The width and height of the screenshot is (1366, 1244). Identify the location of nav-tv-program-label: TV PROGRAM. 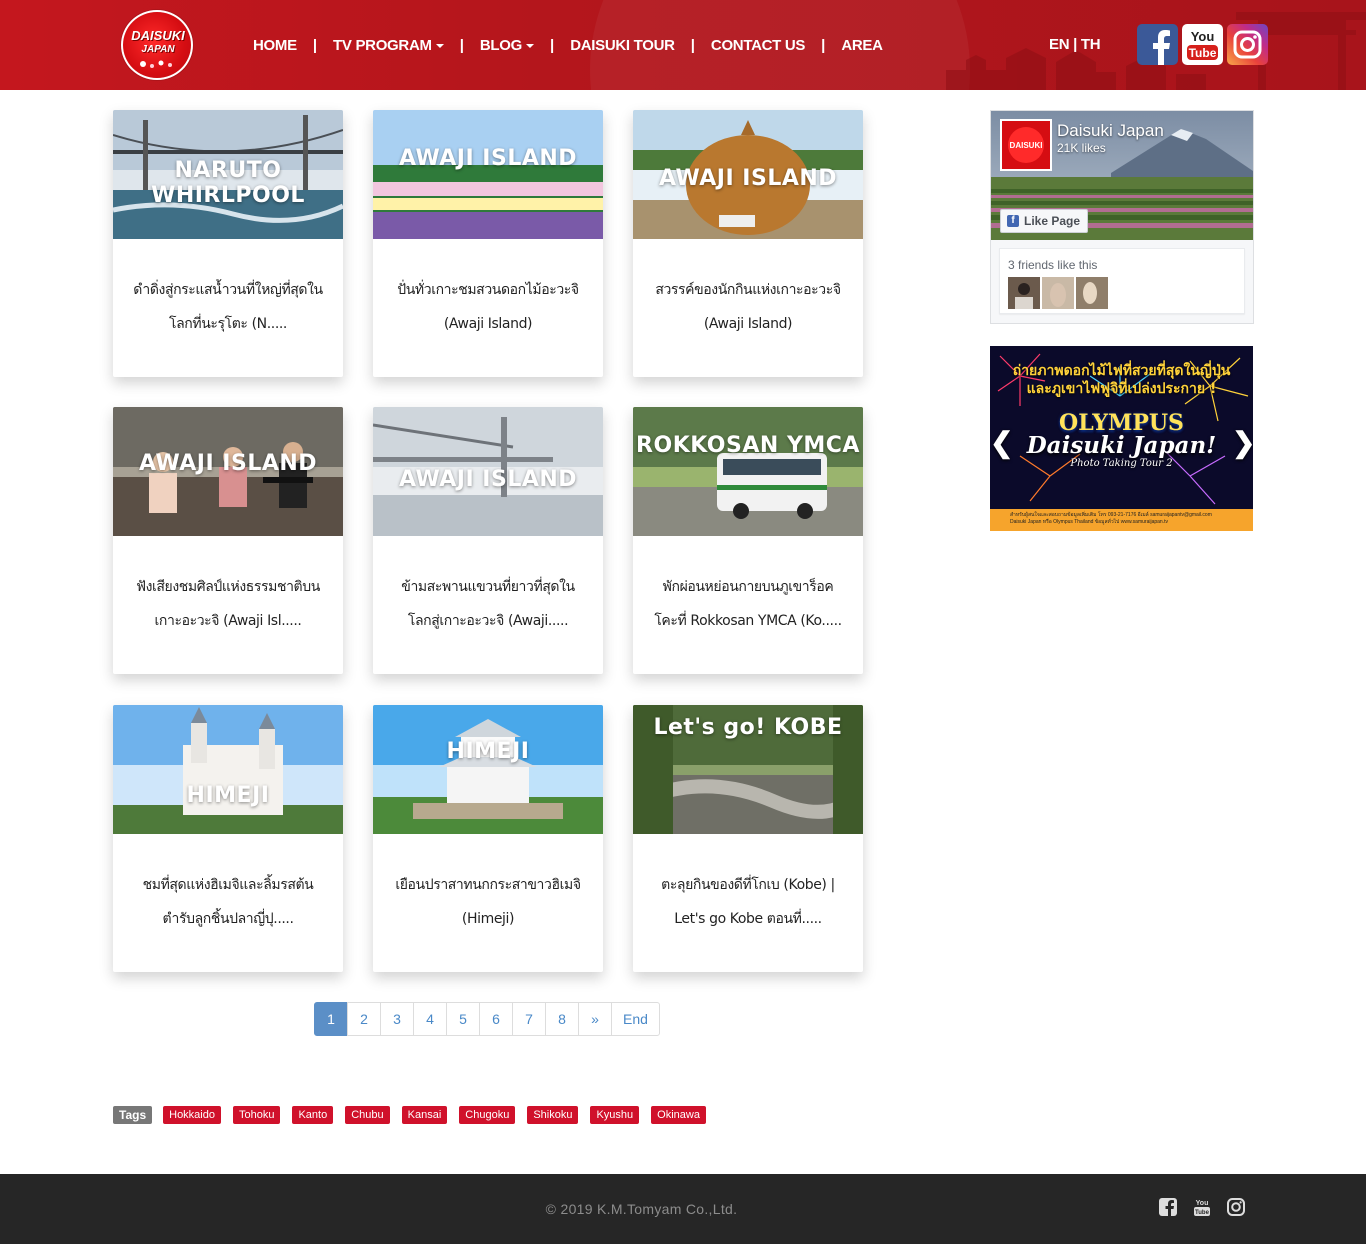
(382, 45).